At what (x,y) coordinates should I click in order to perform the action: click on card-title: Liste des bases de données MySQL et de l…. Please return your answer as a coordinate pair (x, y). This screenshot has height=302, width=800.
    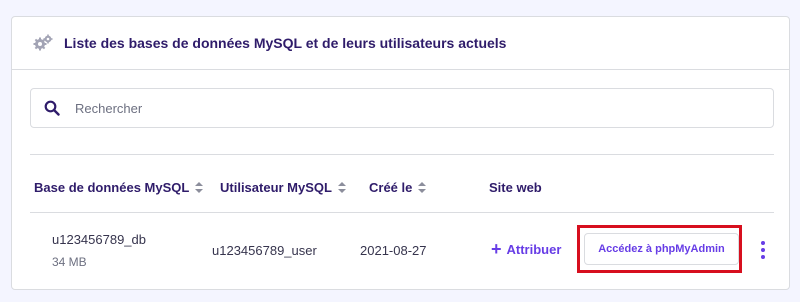
    Looking at the image, I should click on (285, 43).